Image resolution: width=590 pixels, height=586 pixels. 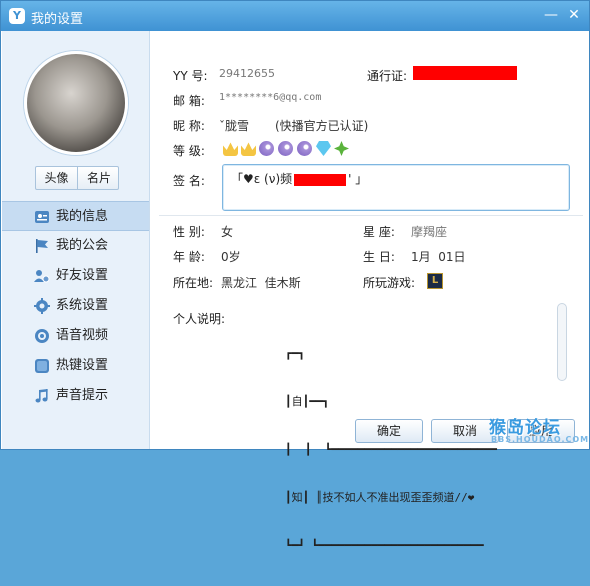 What do you see at coordinates (270, 97) in the screenshot?
I see `email-value: 1********6@qq.com` at bounding box center [270, 97].